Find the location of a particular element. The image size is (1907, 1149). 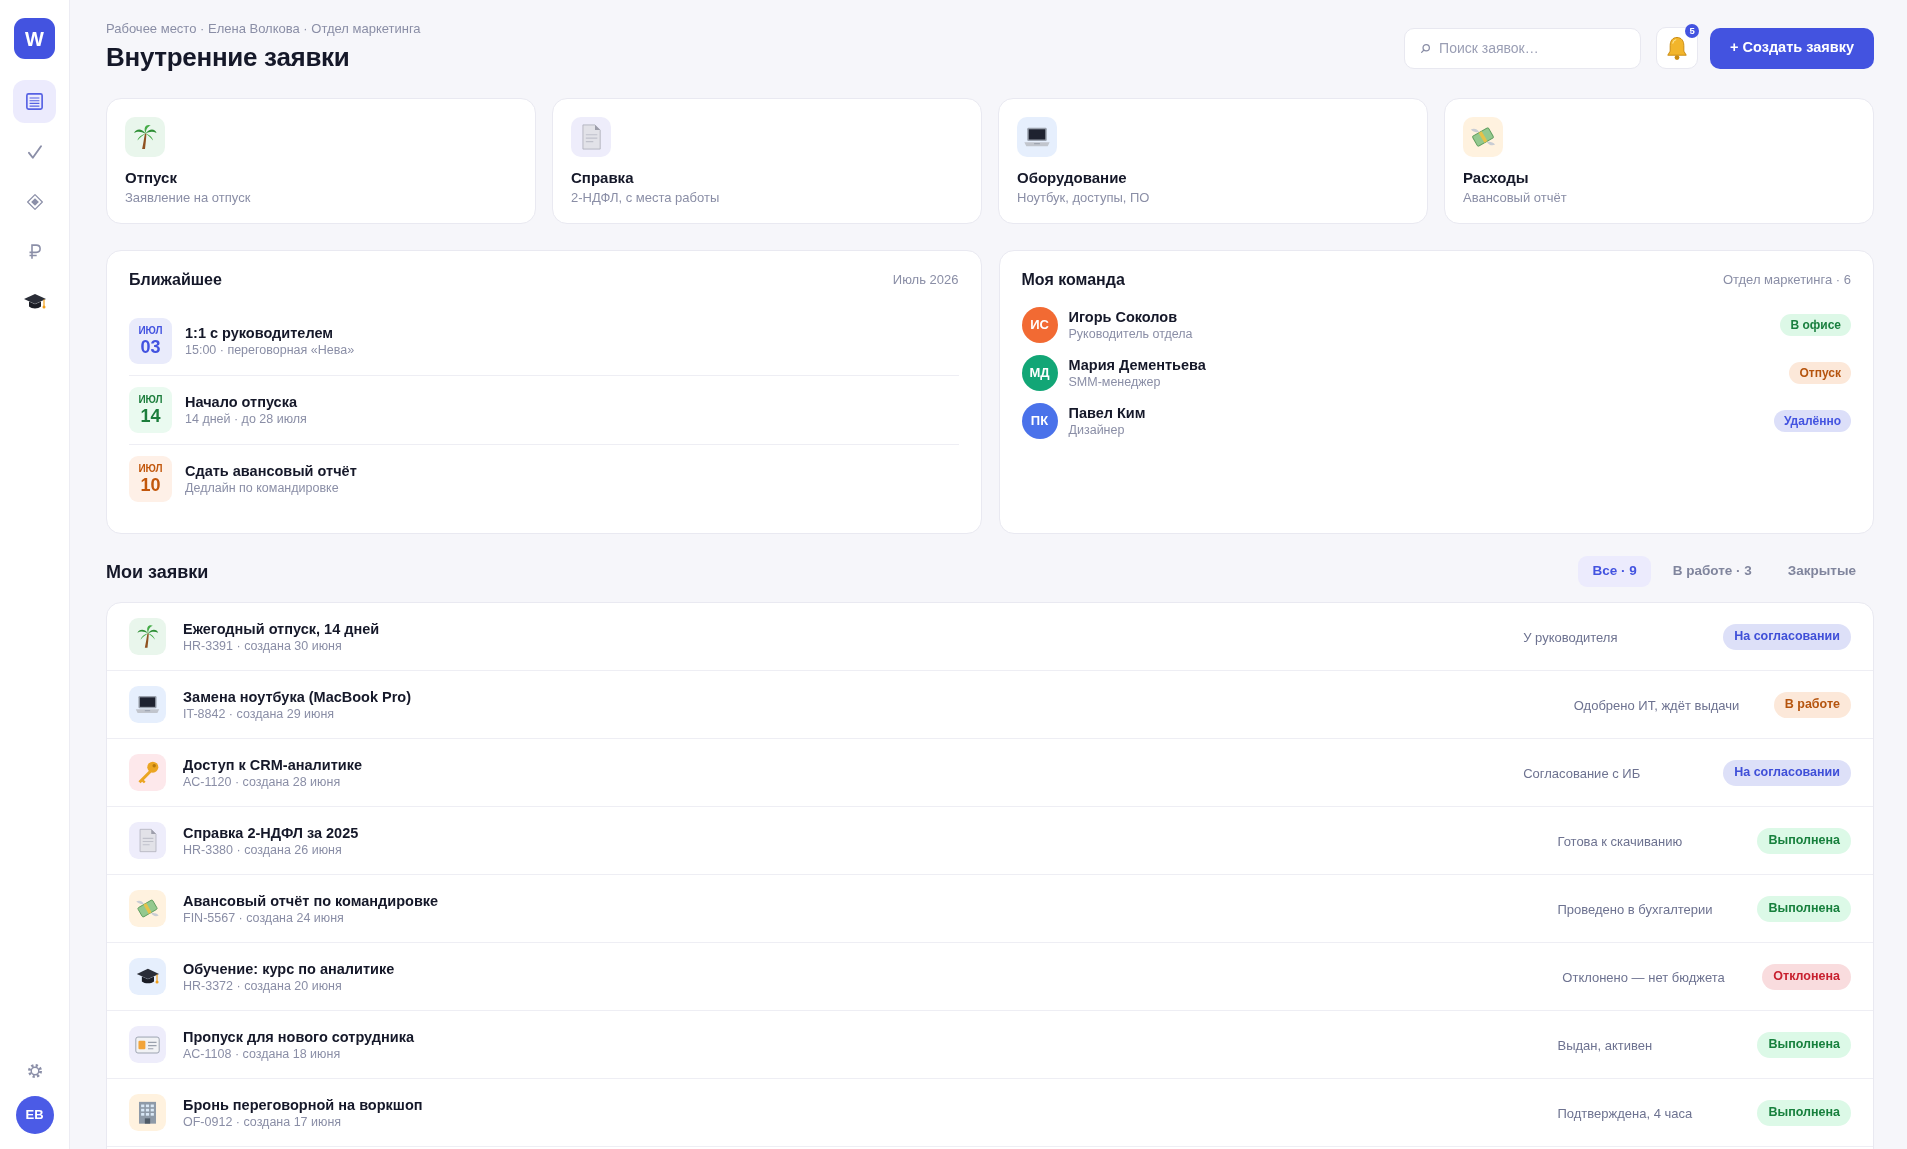

request-note: У руководителя is located at coordinates (1570, 637).